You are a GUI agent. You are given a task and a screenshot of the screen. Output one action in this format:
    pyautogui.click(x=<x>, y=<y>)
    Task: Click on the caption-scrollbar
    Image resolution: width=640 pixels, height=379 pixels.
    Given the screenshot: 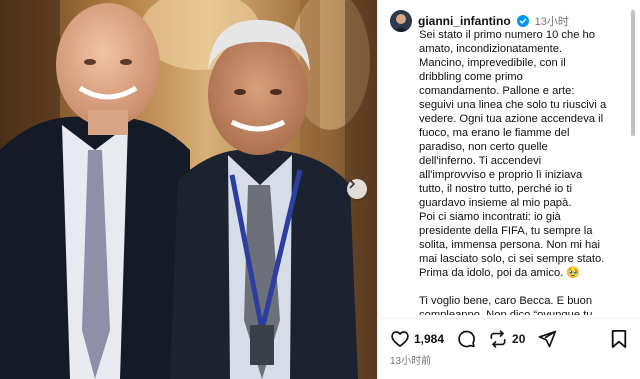 What is the action you would take?
    pyautogui.click(x=632, y=160)
    